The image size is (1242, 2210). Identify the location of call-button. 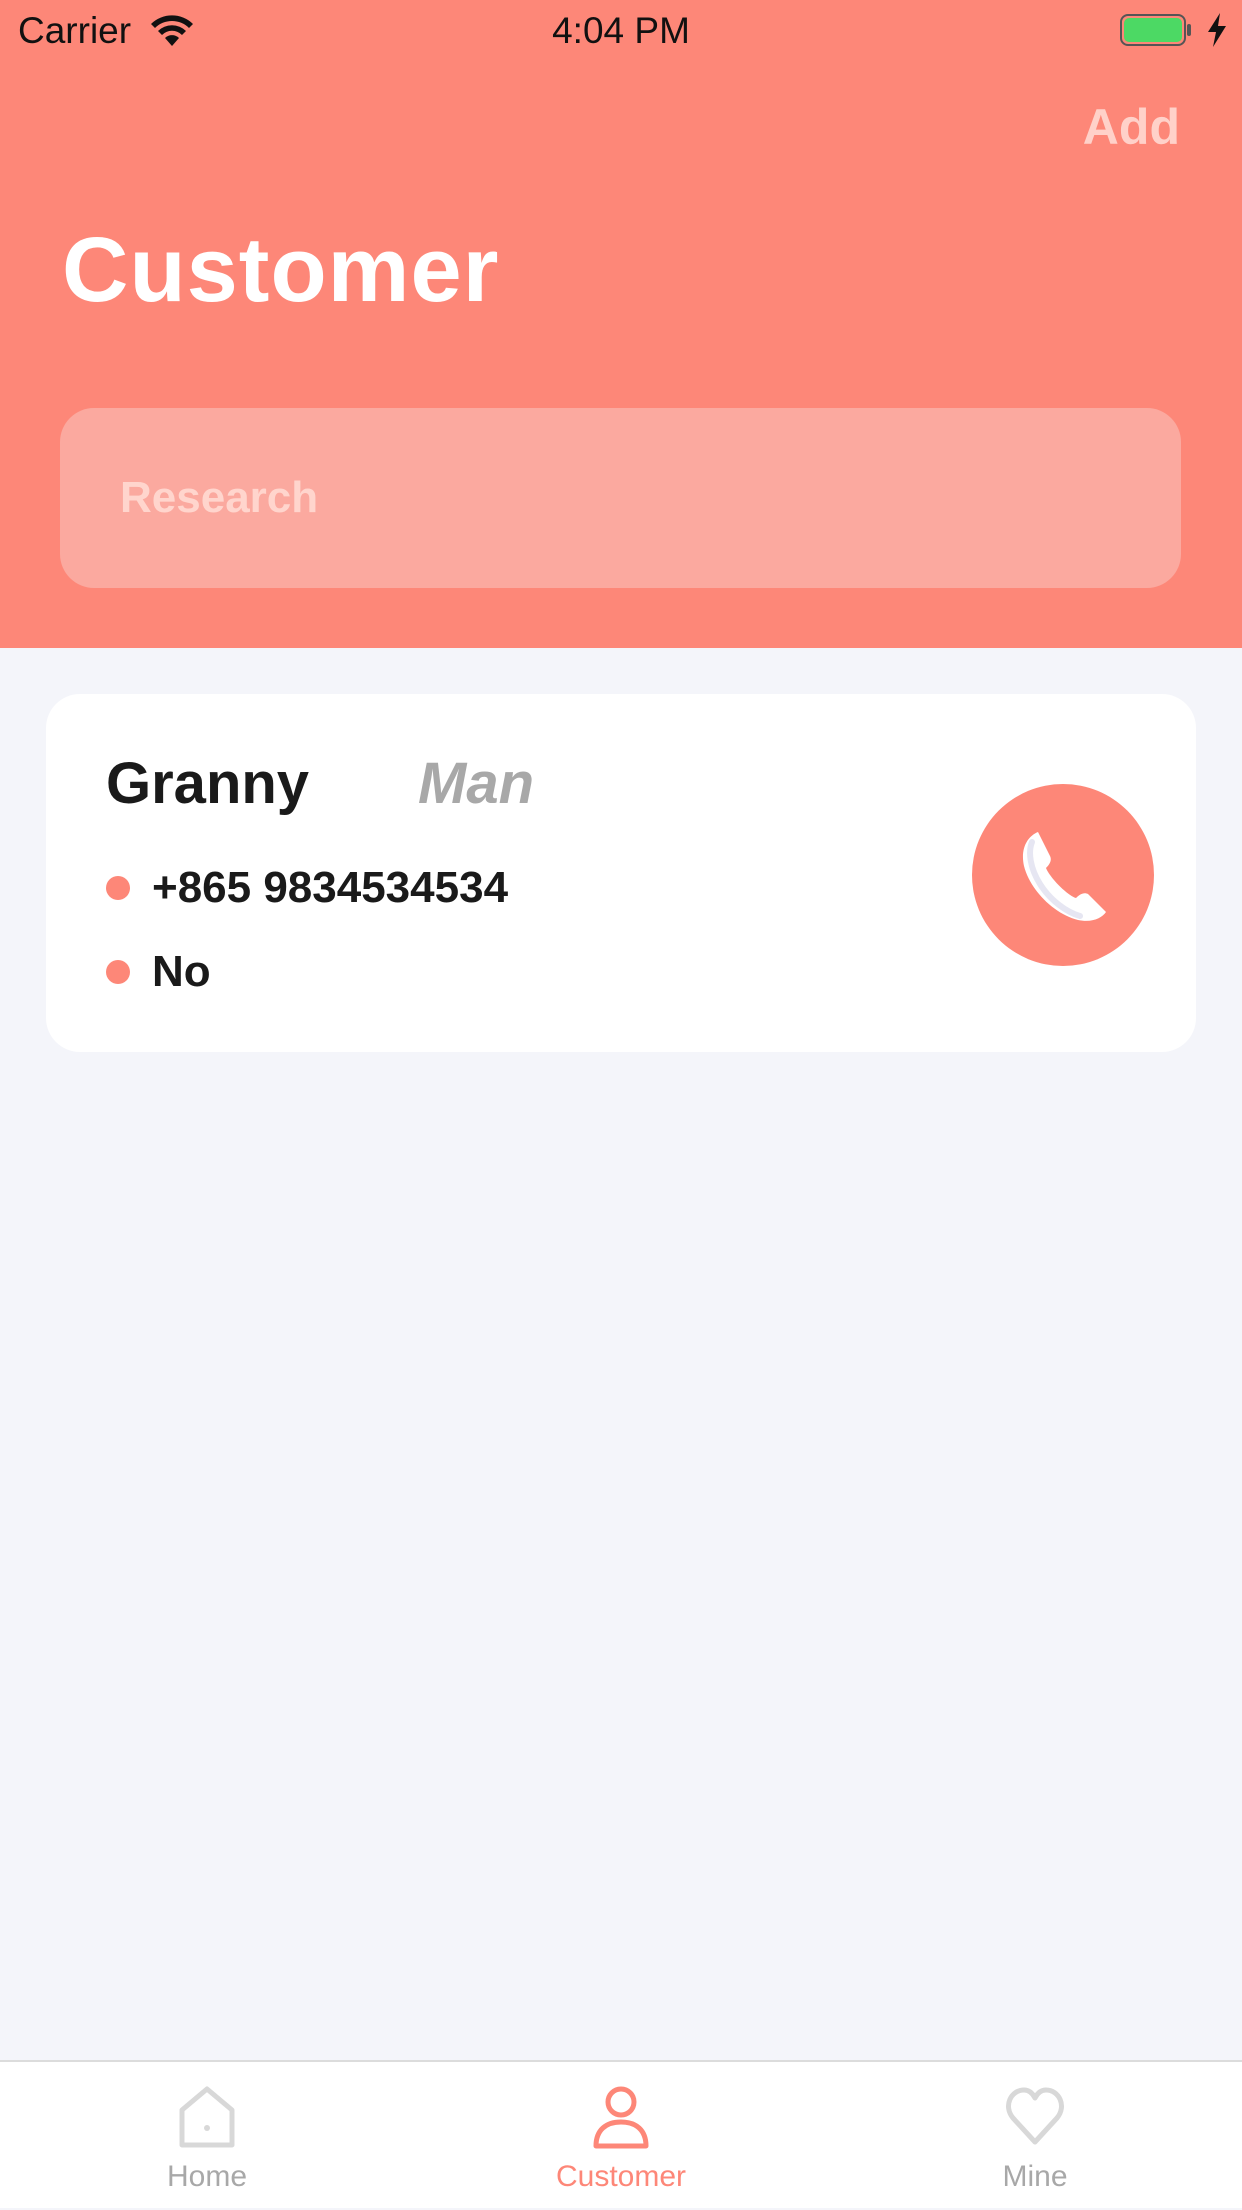
(1063, 875).